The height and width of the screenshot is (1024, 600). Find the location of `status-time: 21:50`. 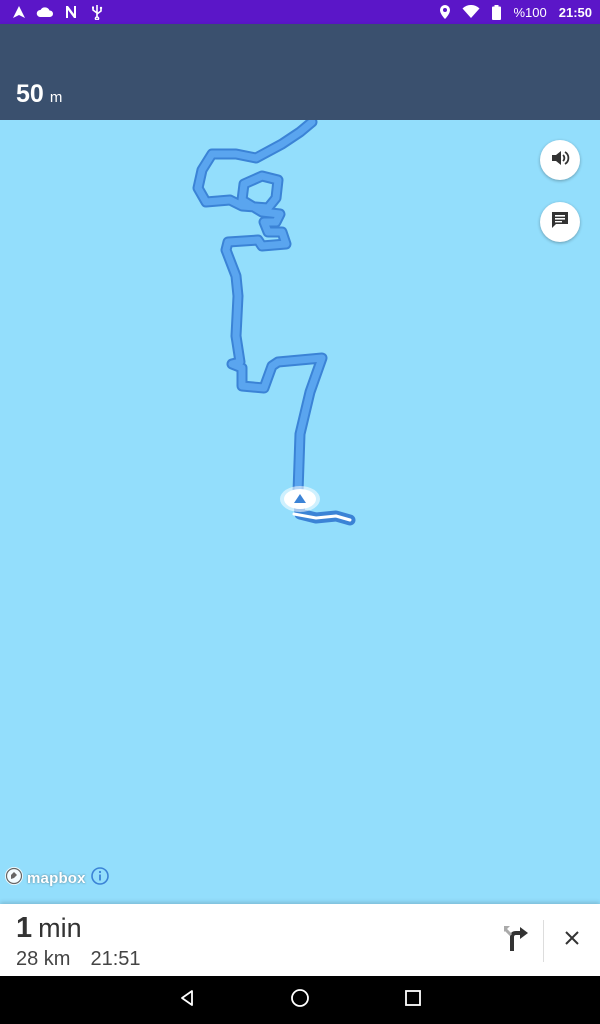

status-time: 21:50 is located at coordinates (575, 12).